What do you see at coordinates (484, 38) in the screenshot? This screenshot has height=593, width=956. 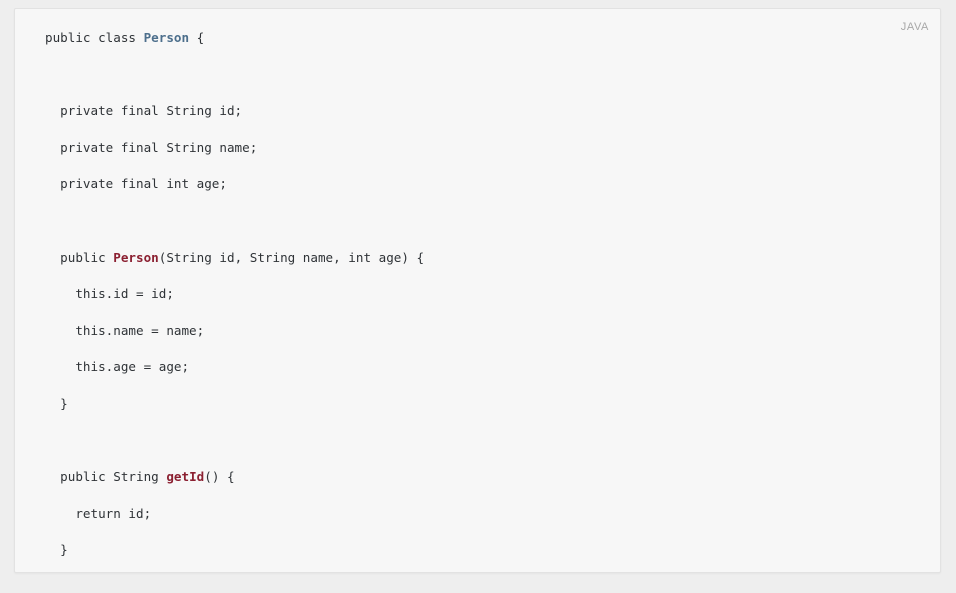 I see `code-line: public class Person {` at bounding box center [484, 38].